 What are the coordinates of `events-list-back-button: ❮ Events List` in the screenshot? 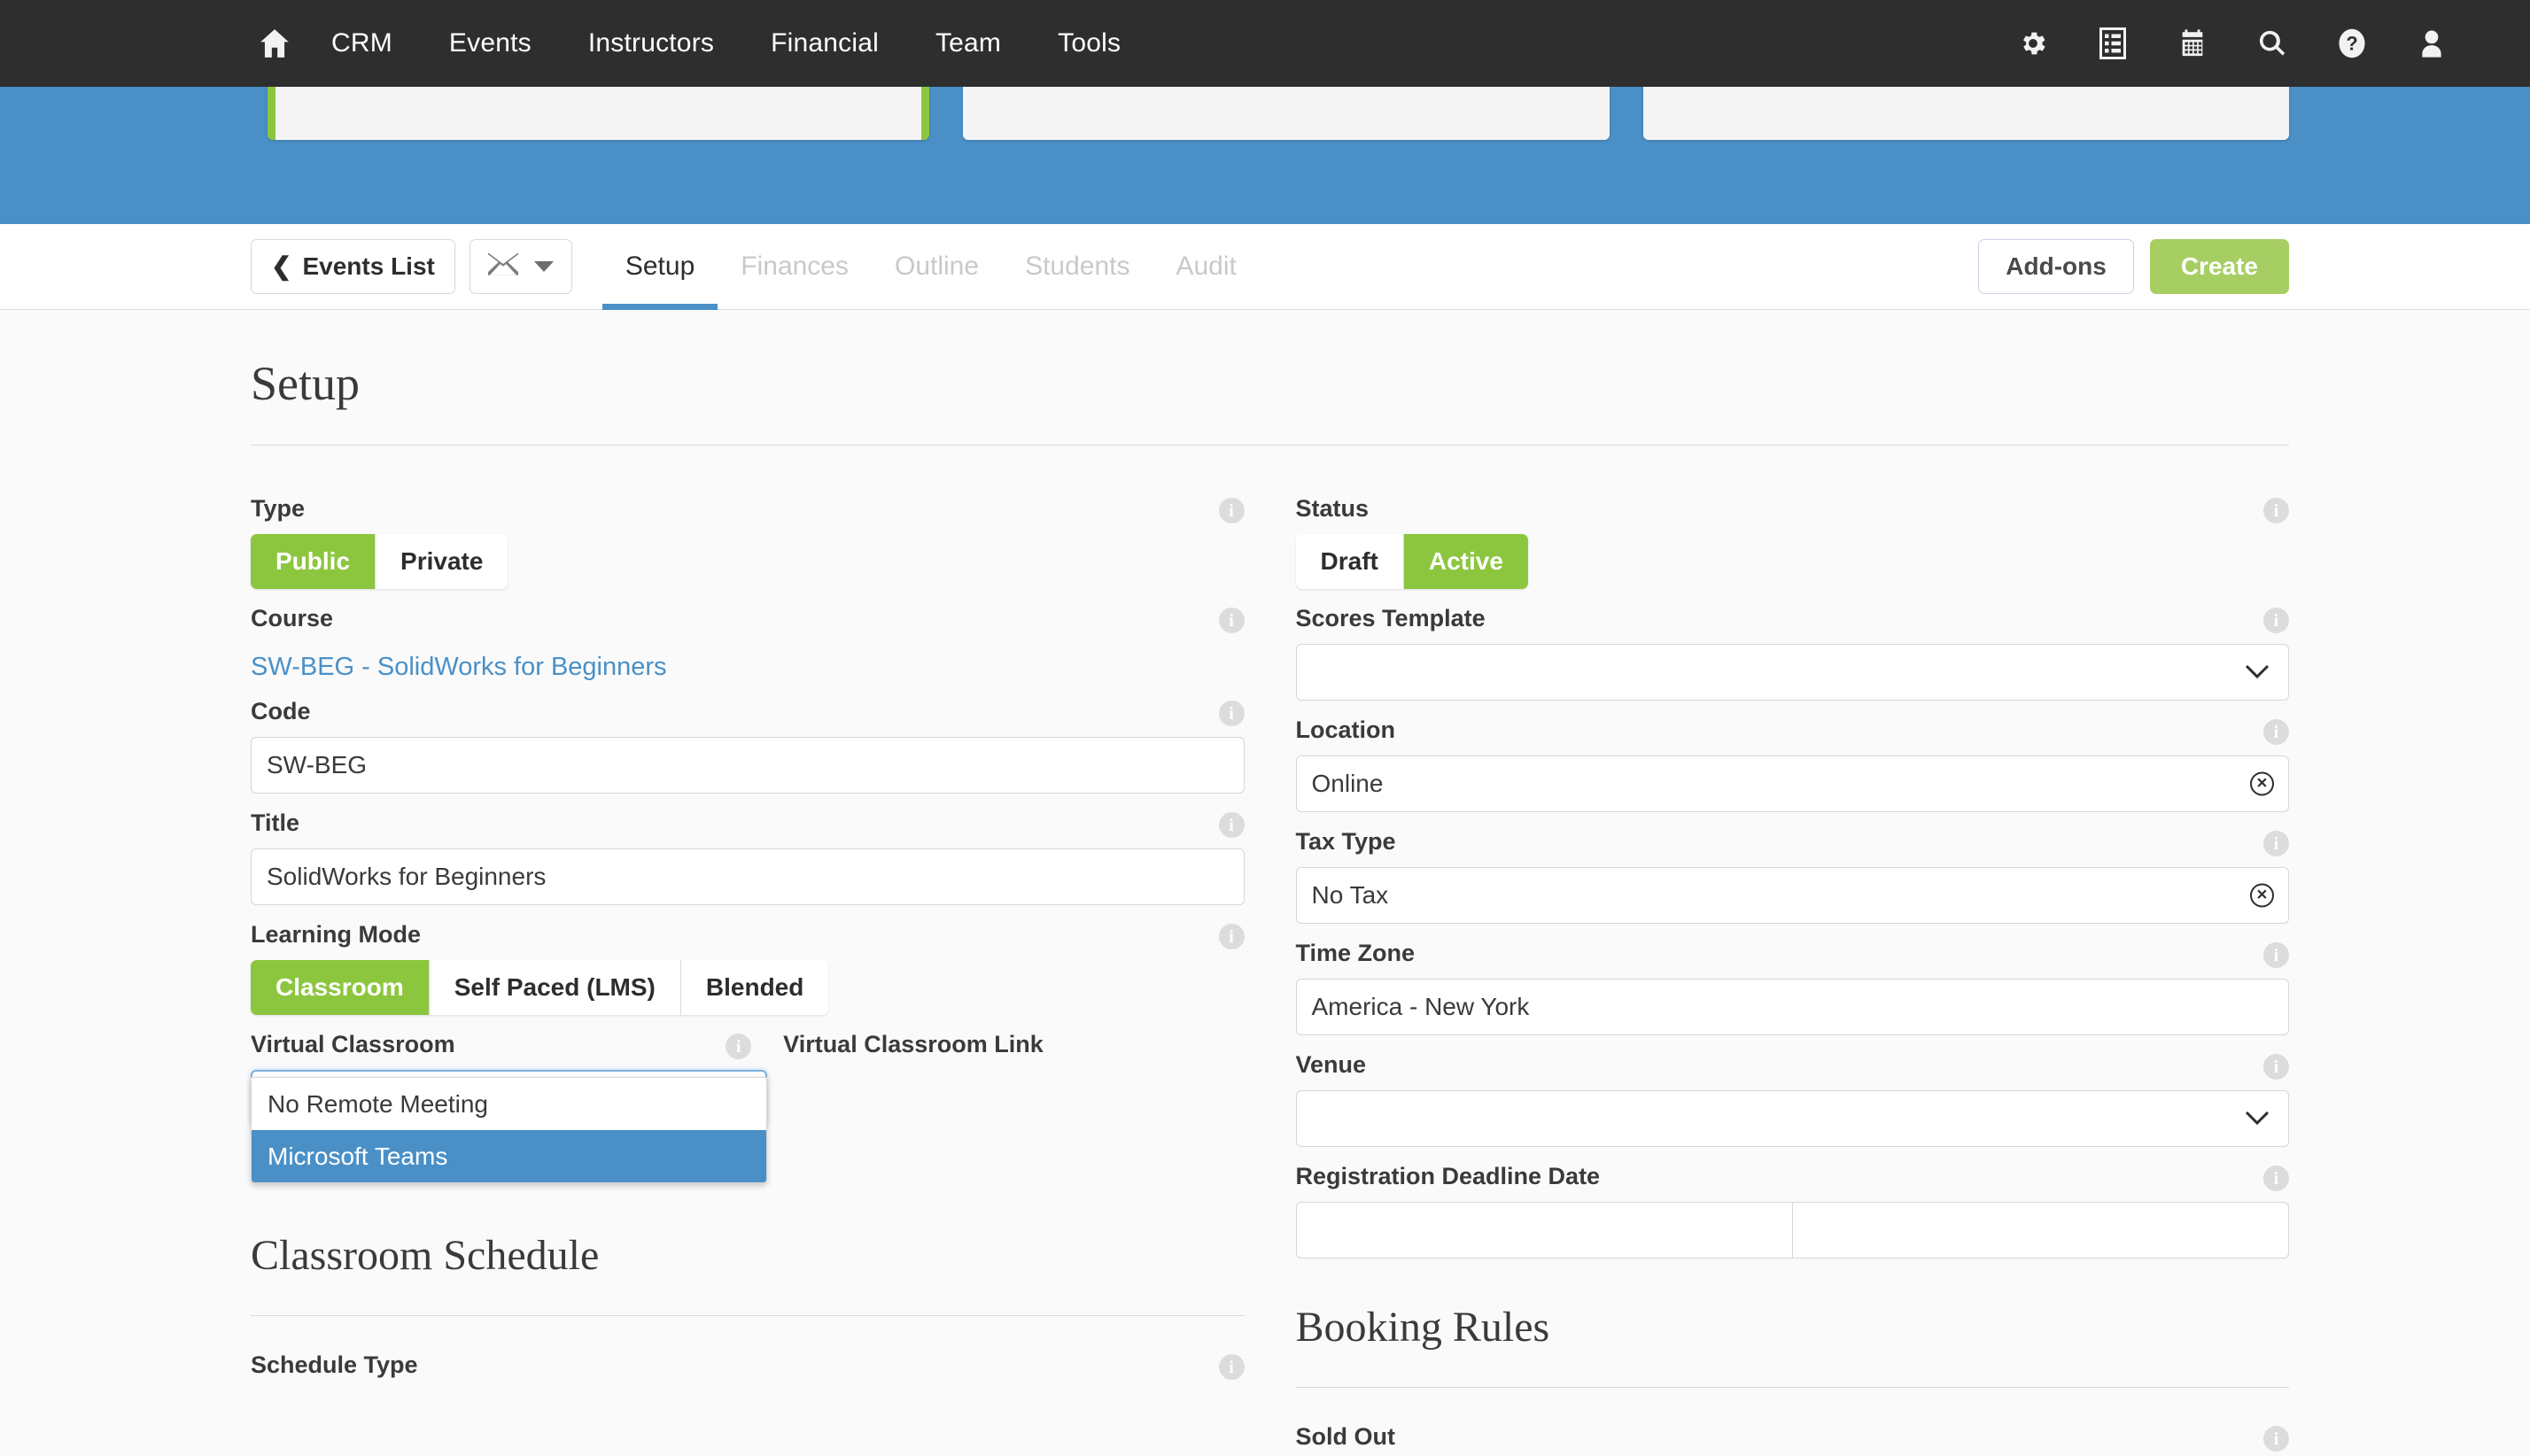 It's located at (353, 266).